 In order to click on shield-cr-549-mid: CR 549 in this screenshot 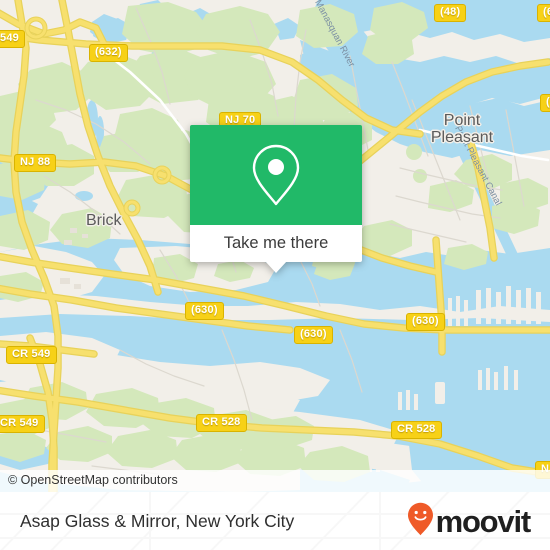, I will do `click(31, 355)`.